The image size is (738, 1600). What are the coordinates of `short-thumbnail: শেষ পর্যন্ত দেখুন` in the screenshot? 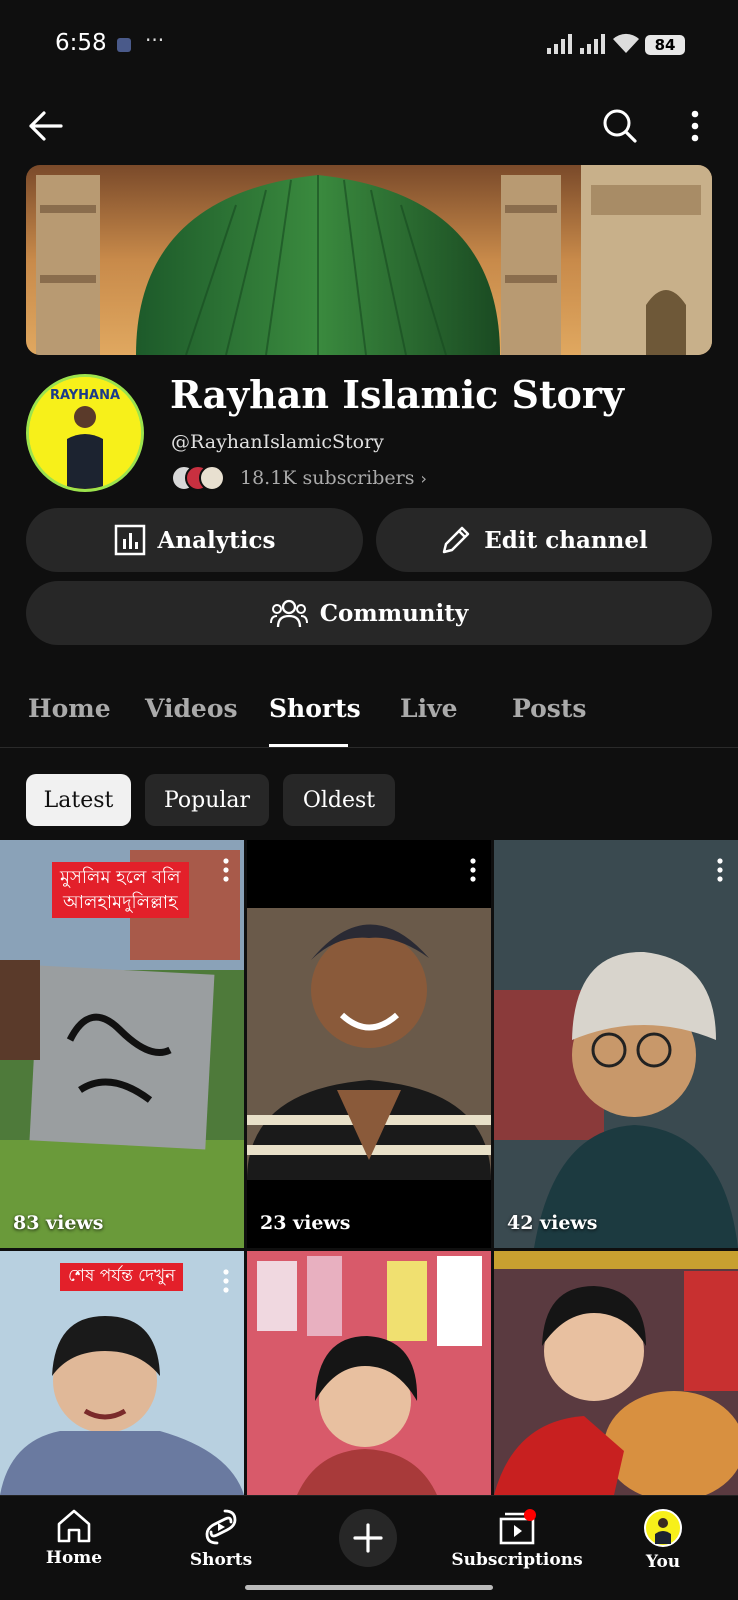 It's located at (122, 1373).